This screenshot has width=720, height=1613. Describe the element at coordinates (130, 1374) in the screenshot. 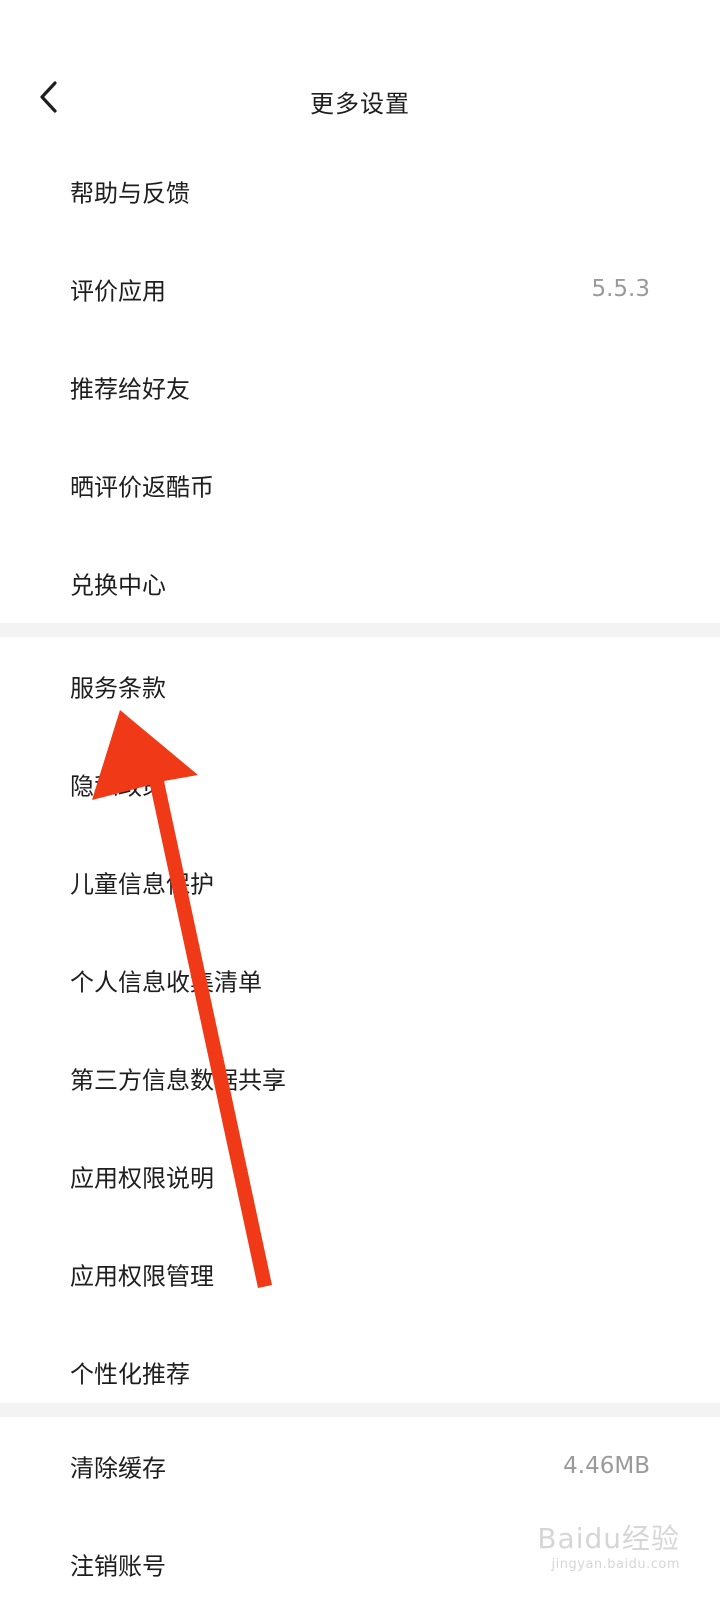

I see `settings-item-label: 个性化推荐` at that location.